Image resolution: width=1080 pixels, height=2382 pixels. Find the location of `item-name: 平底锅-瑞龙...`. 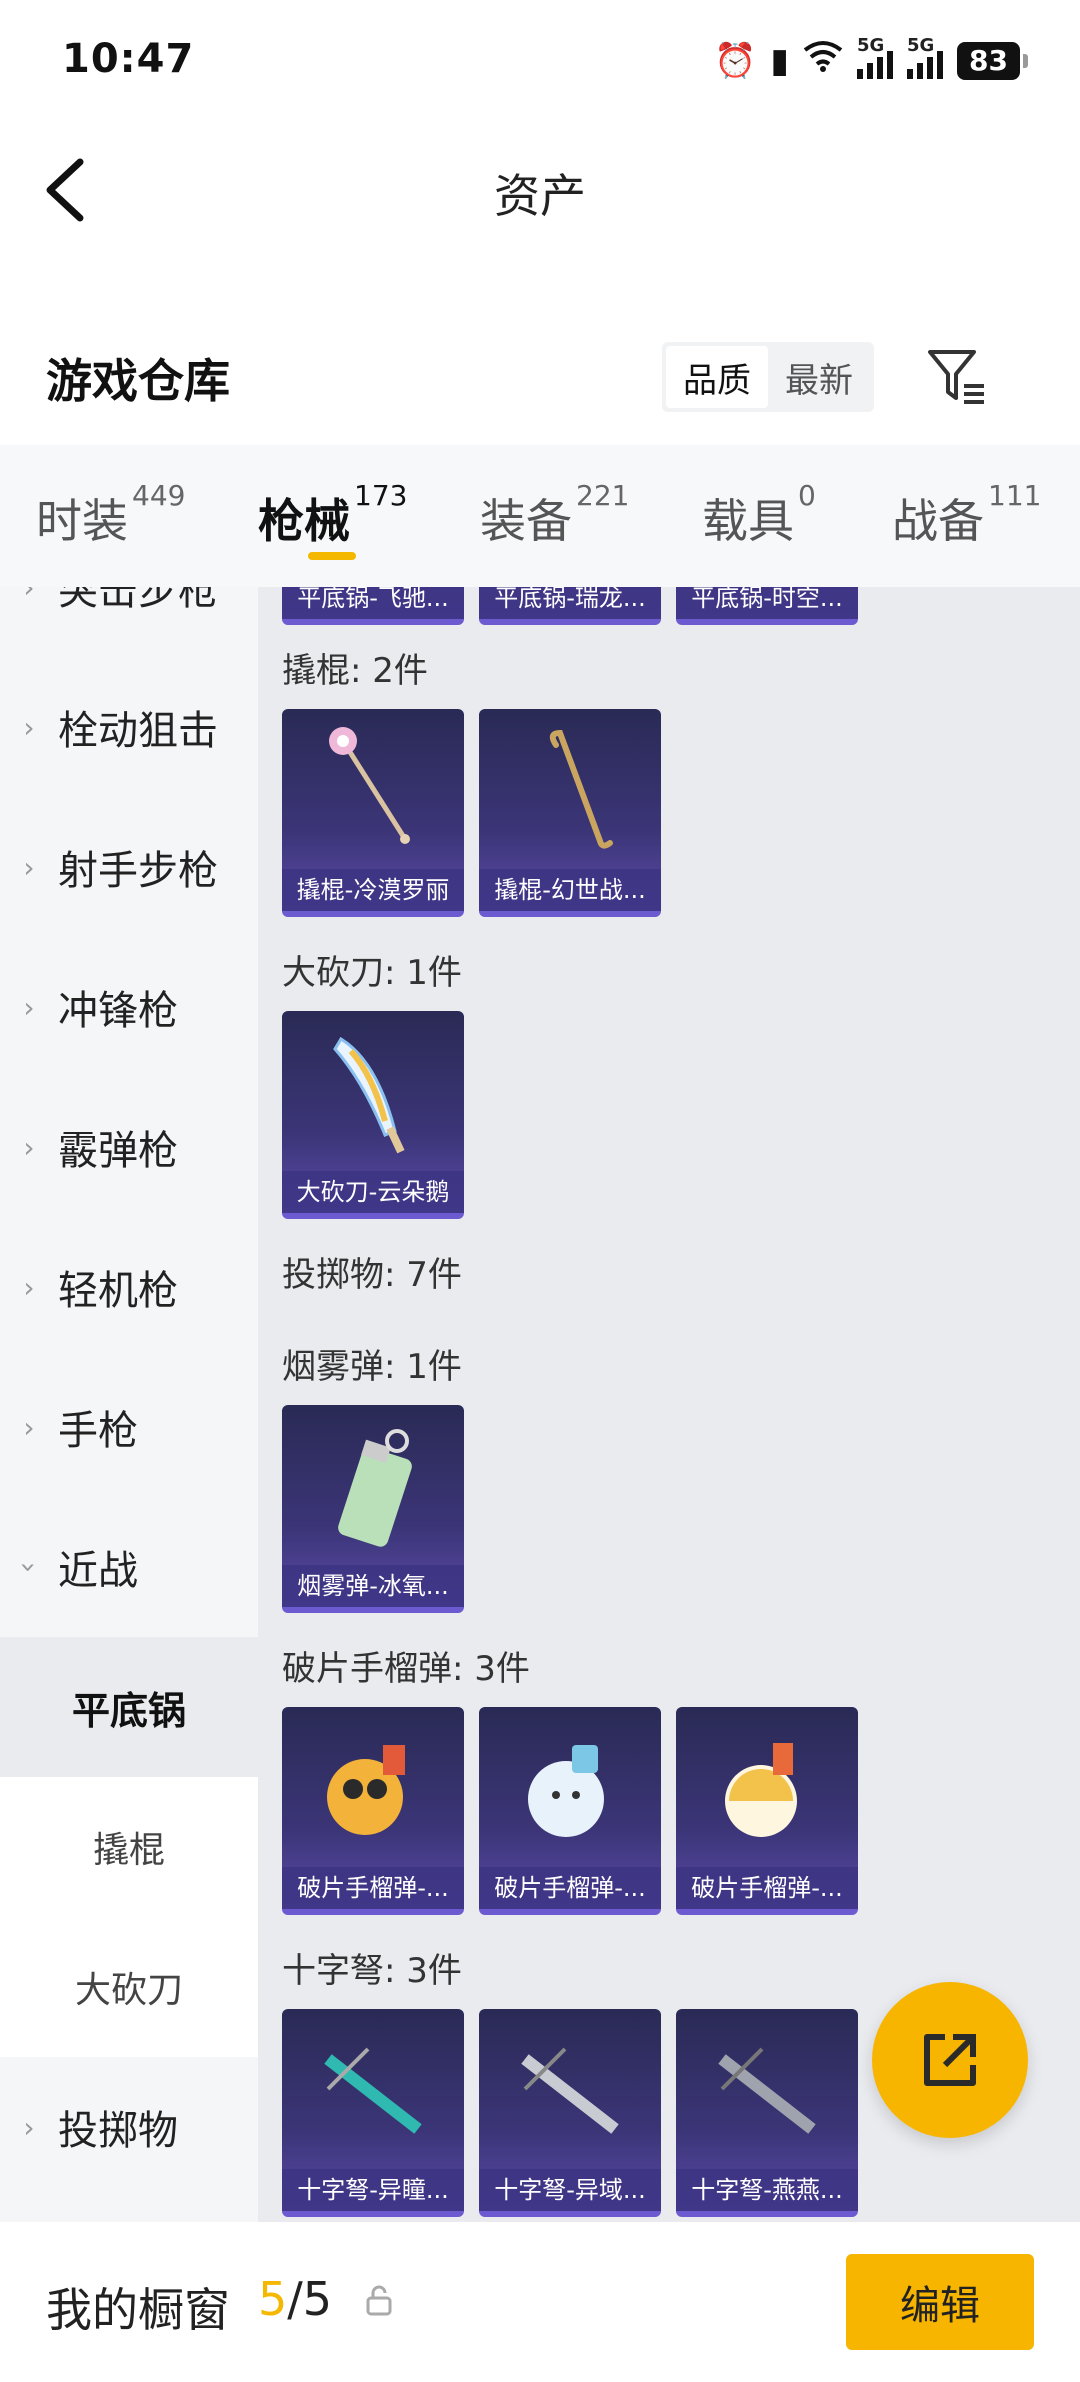

item-name: 平底锅-瑞龙... is located at coordinates (570, 603).